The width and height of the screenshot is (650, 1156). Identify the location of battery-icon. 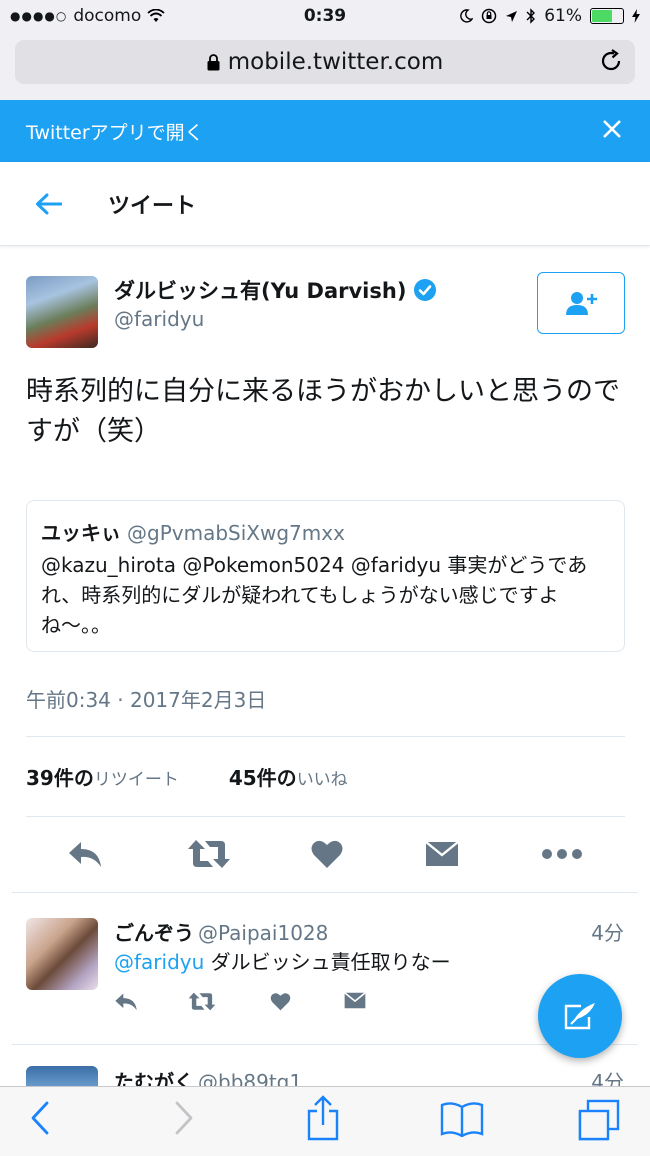
(607, 16).